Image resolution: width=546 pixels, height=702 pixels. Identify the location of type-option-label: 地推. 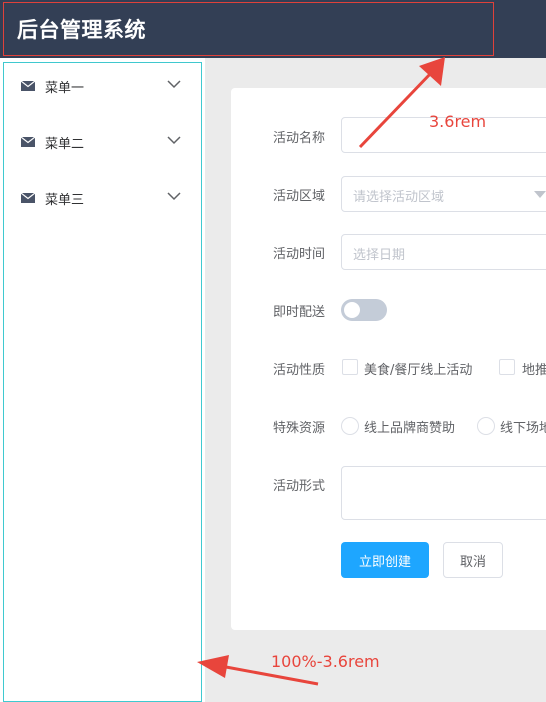
(534, 370).